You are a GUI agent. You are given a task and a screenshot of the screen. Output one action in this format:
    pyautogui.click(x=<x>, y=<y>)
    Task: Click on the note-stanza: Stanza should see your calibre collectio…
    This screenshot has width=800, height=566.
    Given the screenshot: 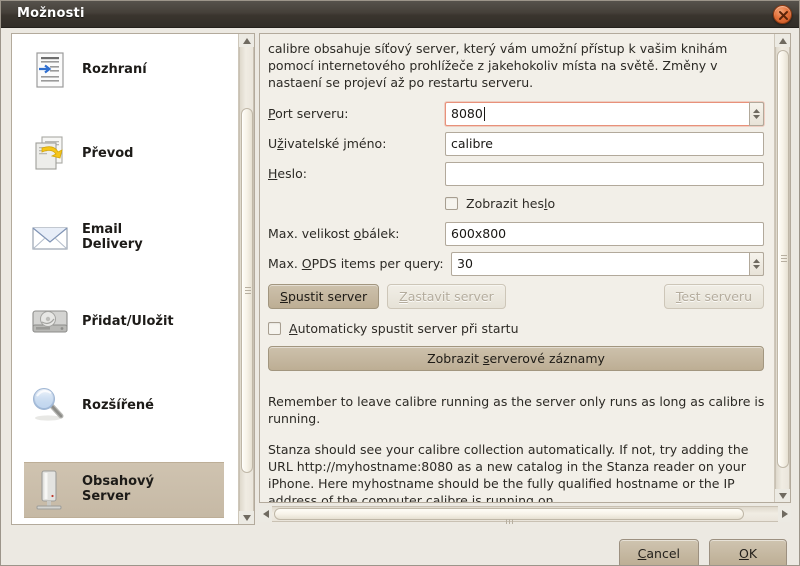 What is the action you would take?
    pyautogui.click(x=508, y=472)
    